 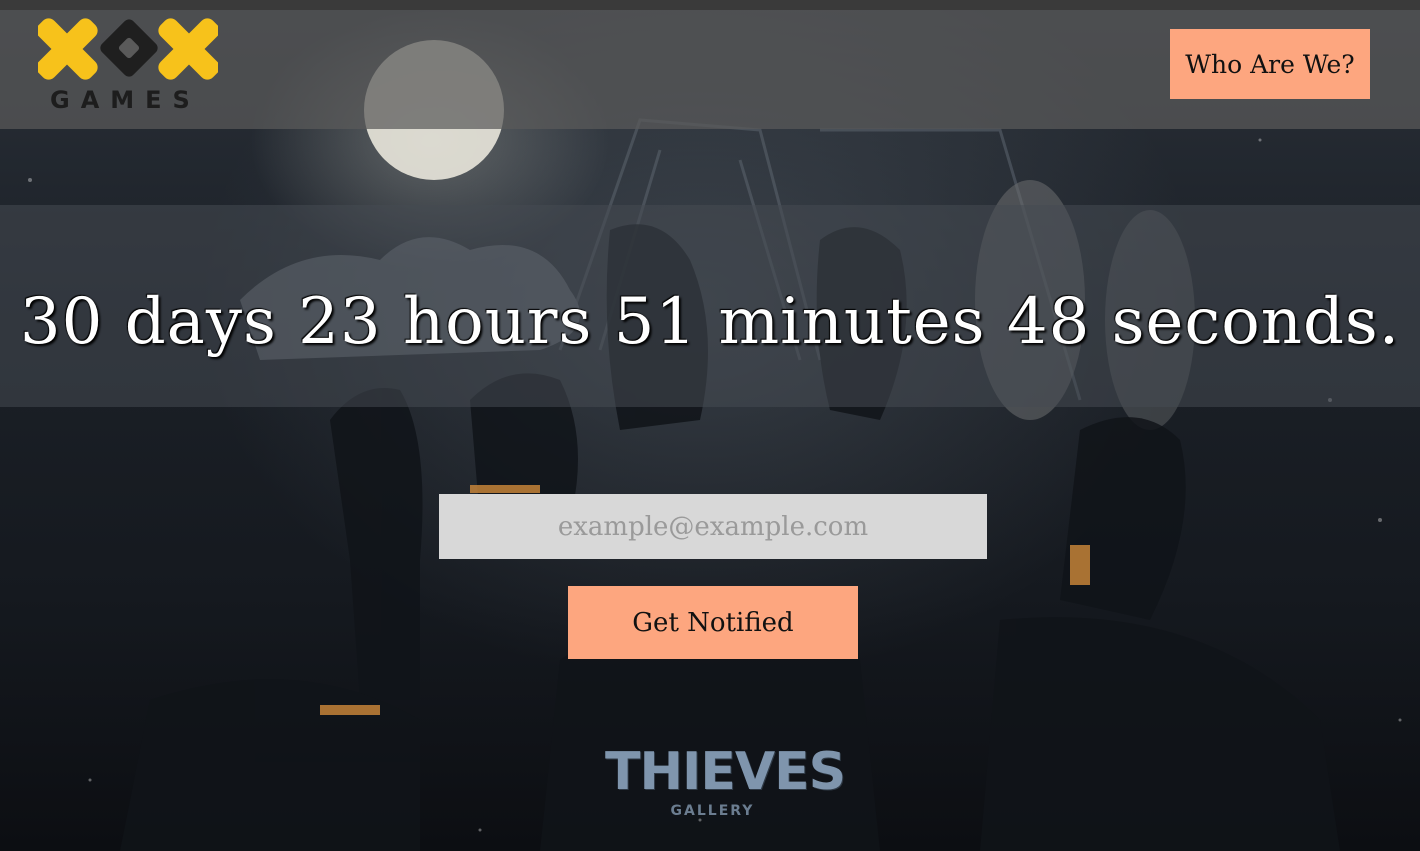 What do you see at coordinates (713, 526) in the screenshot?
I see `email-input` at bounding box center [713, 526].